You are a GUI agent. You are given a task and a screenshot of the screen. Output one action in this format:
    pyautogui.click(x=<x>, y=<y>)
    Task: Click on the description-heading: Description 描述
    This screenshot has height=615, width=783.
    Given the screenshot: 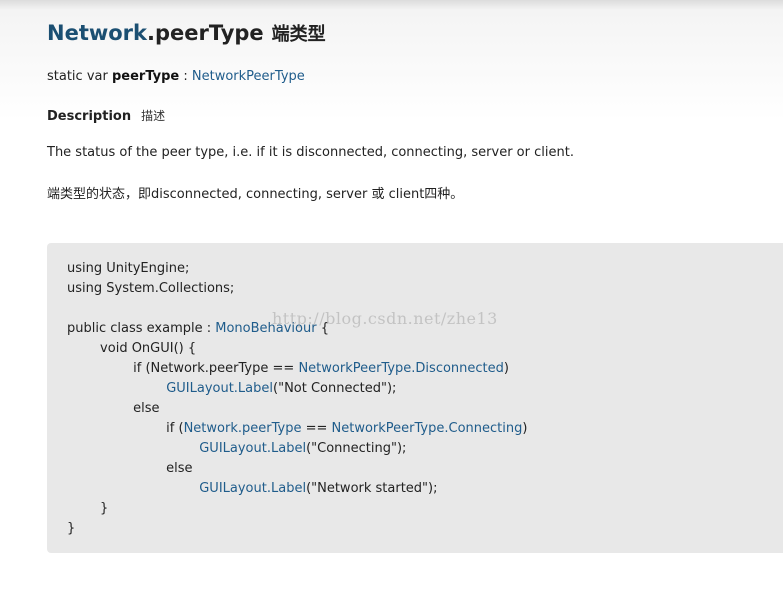 What is the action you would take?
    pyautogui.click(x=106, y=115)
    